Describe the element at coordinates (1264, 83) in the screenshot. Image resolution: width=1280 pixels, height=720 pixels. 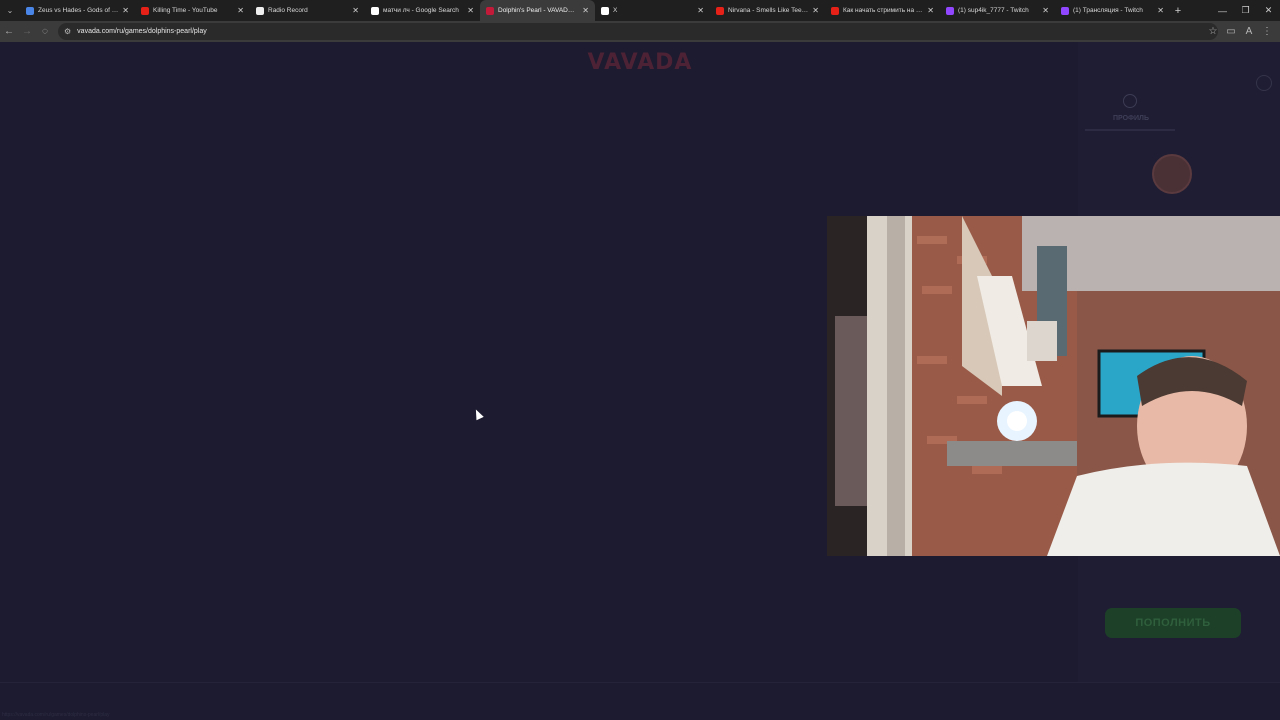
I see `close-icon` at that location.